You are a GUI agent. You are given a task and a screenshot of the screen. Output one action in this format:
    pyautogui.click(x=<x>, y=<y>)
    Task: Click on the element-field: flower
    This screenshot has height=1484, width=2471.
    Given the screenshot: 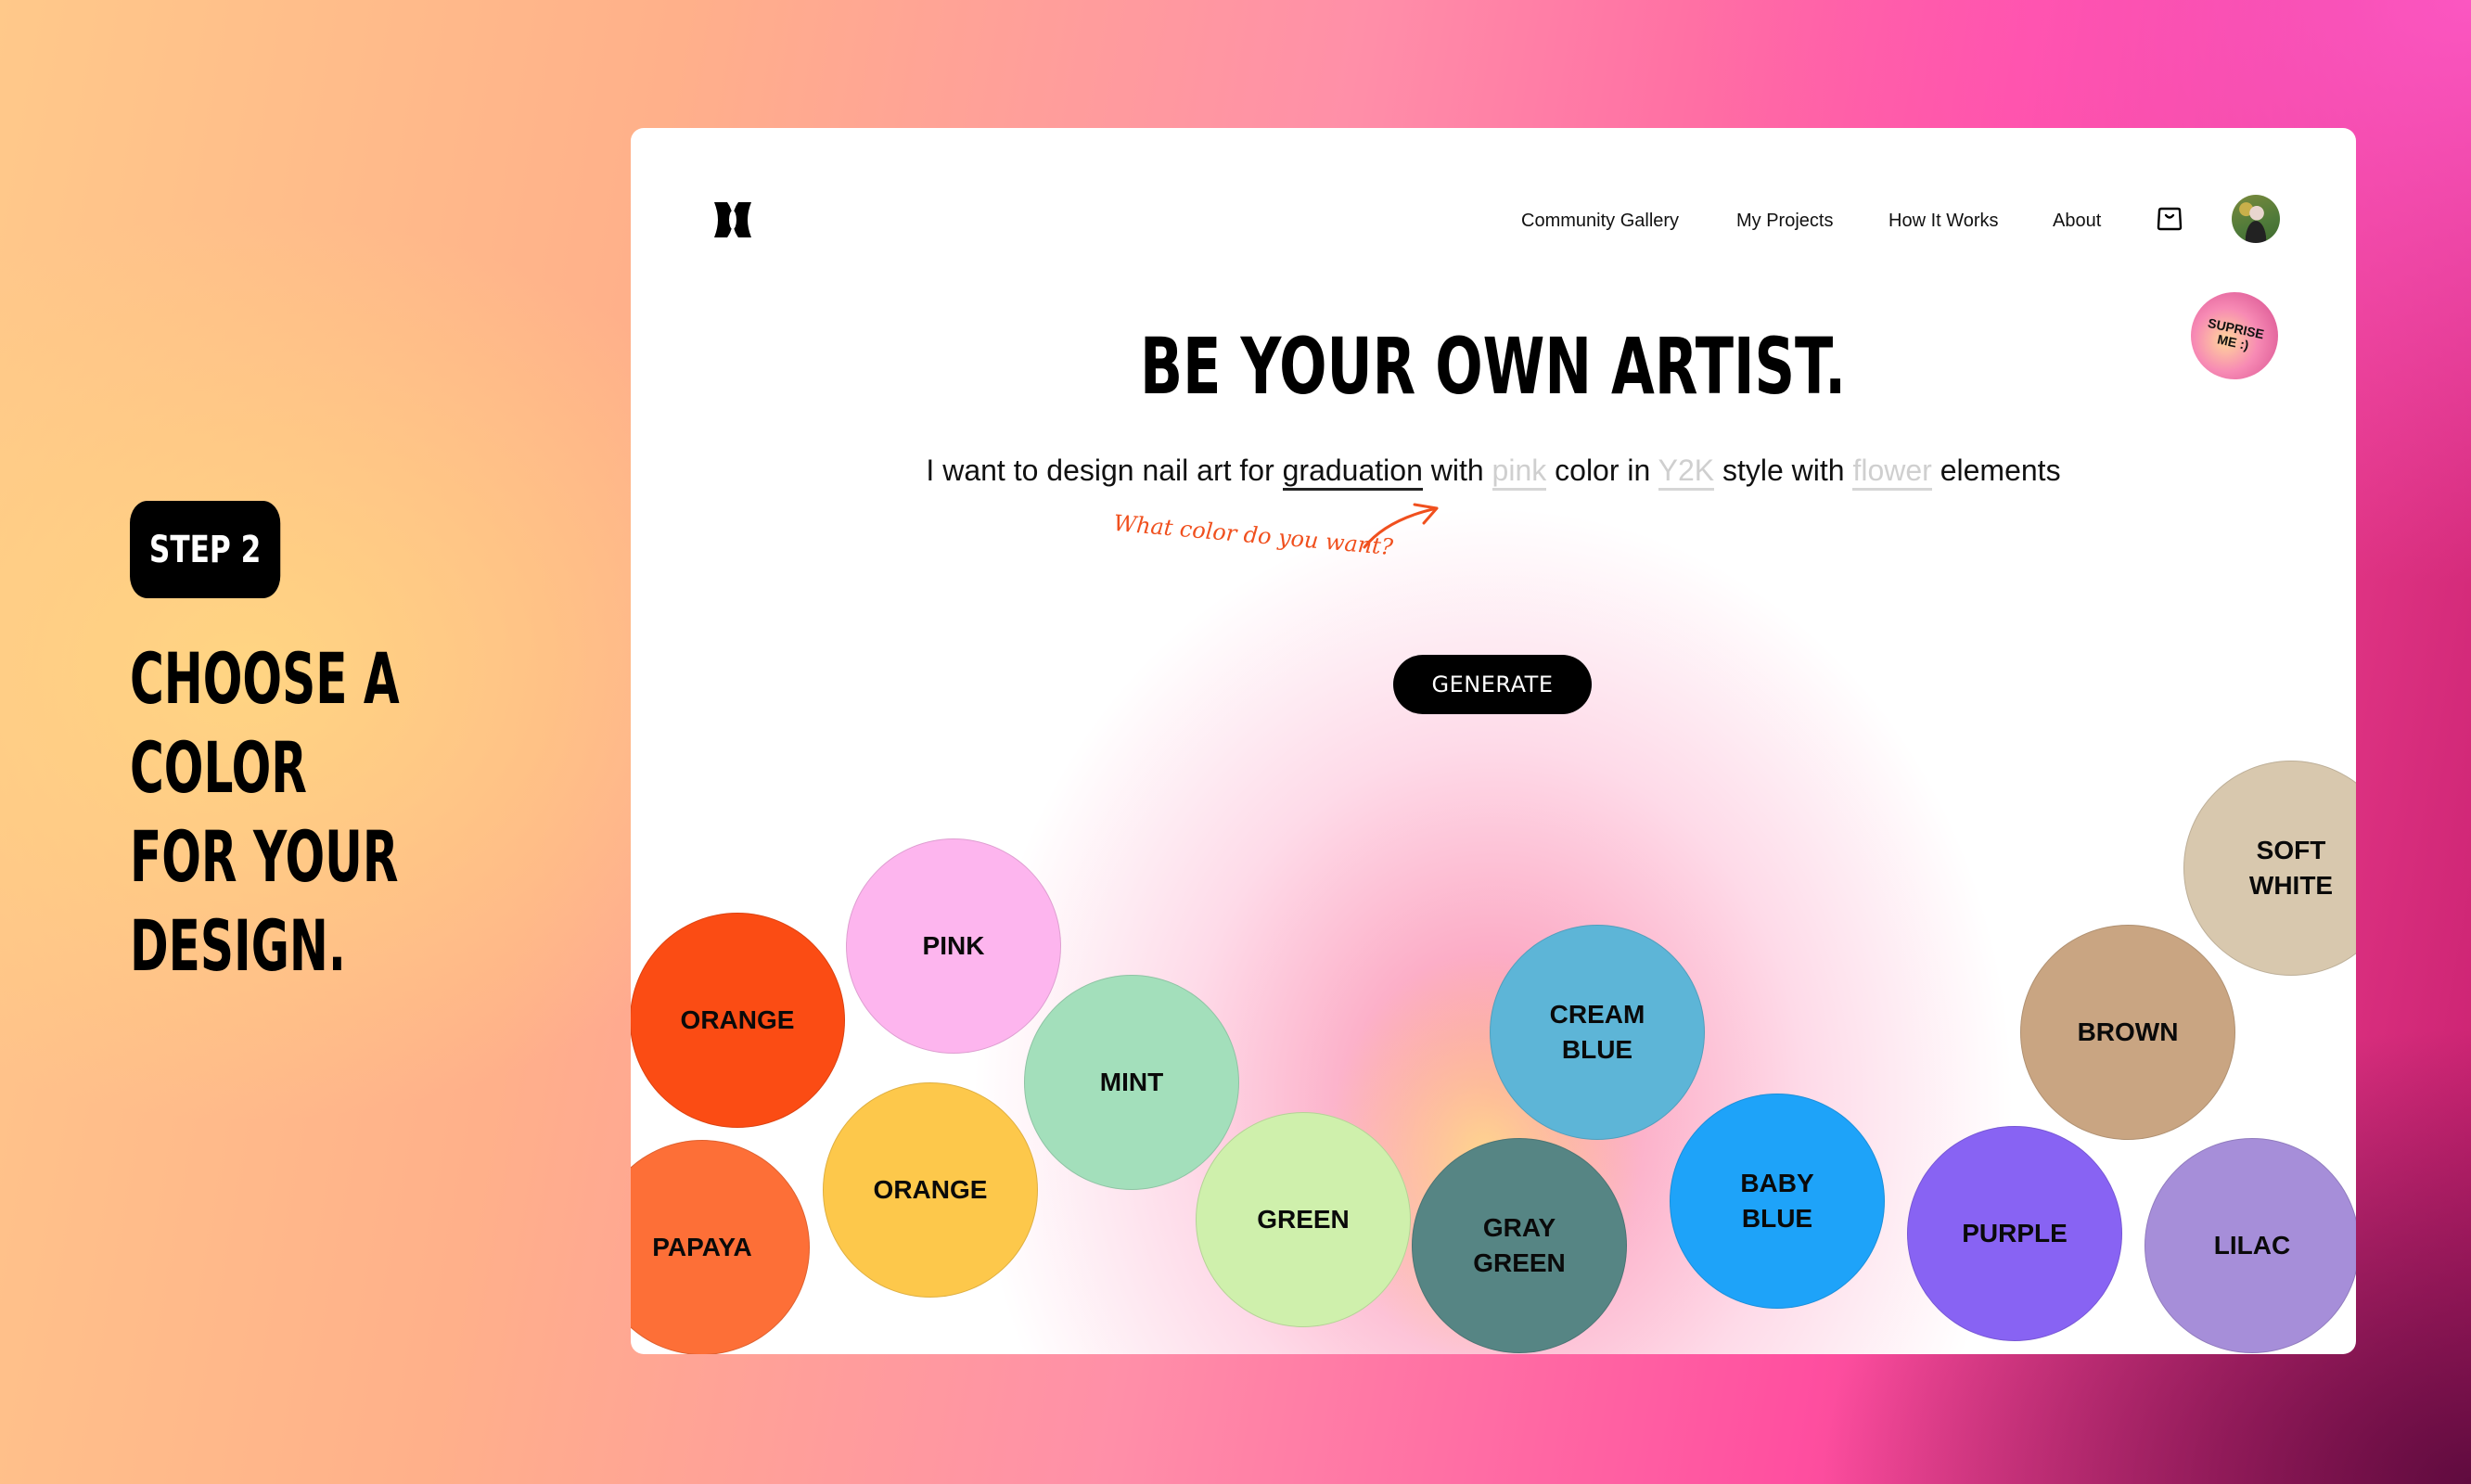 What is the action you would take?
    pyautogui.click(x=1892, y=472)
    